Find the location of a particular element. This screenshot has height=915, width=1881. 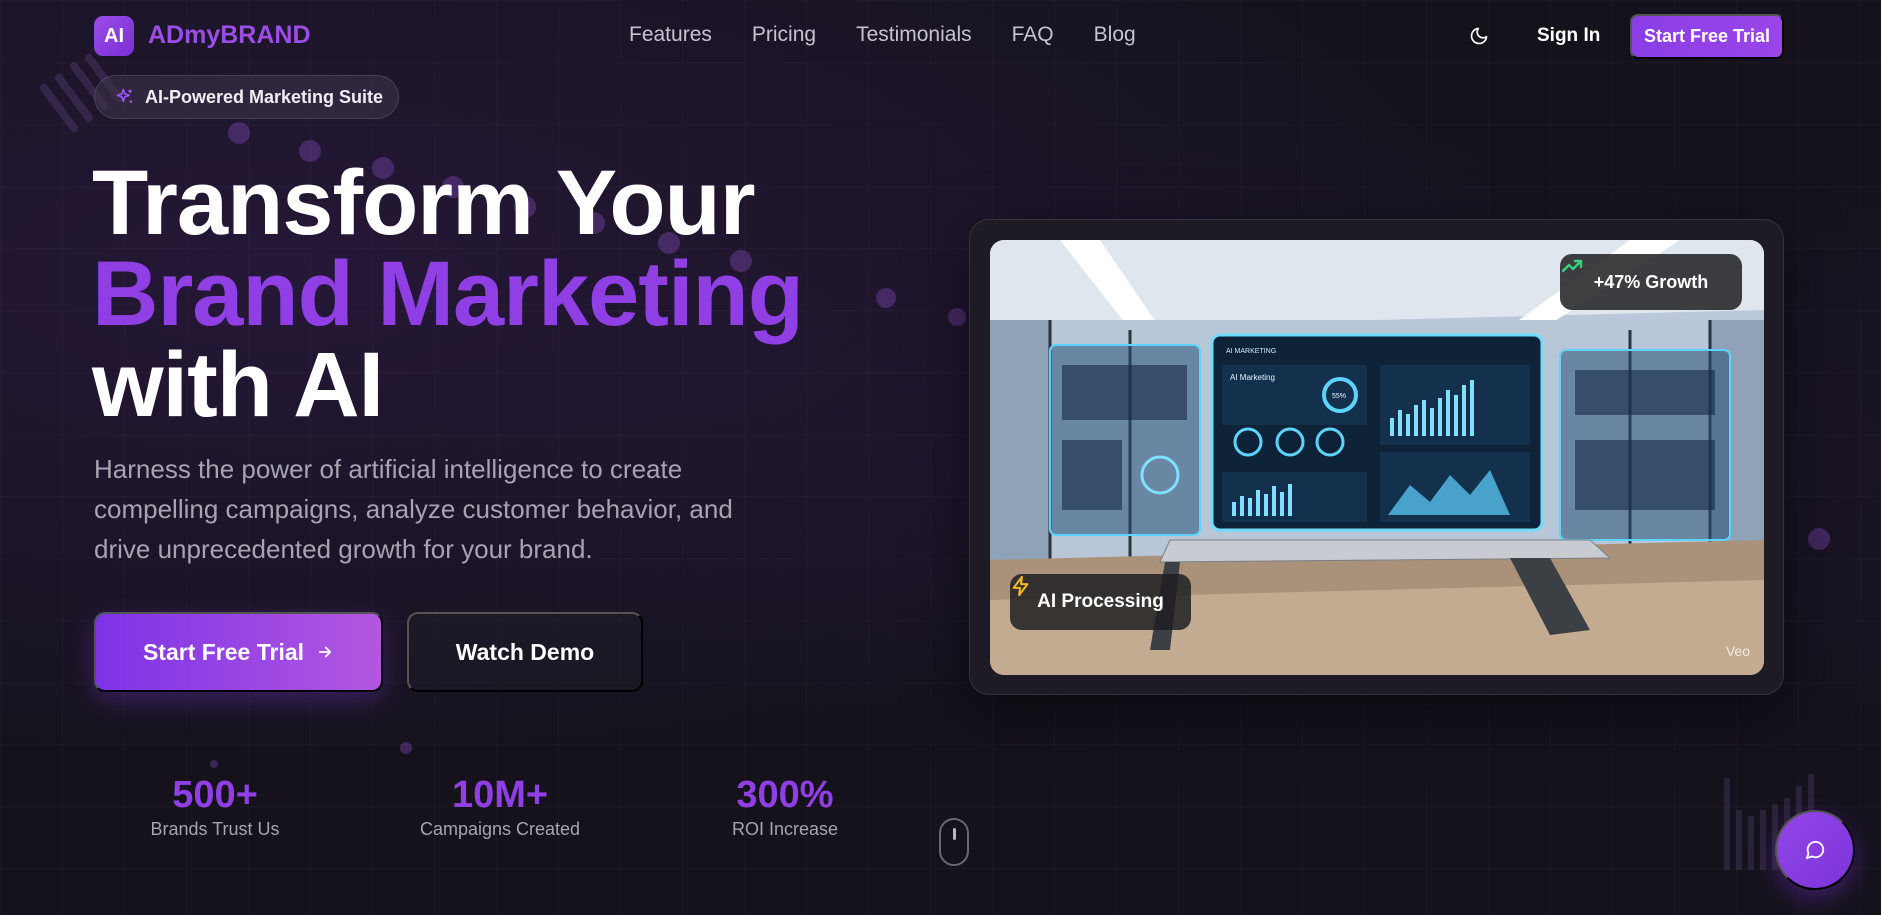

stat-brands: 500+ Brands Trust Us is located at coordinates (215, 806).